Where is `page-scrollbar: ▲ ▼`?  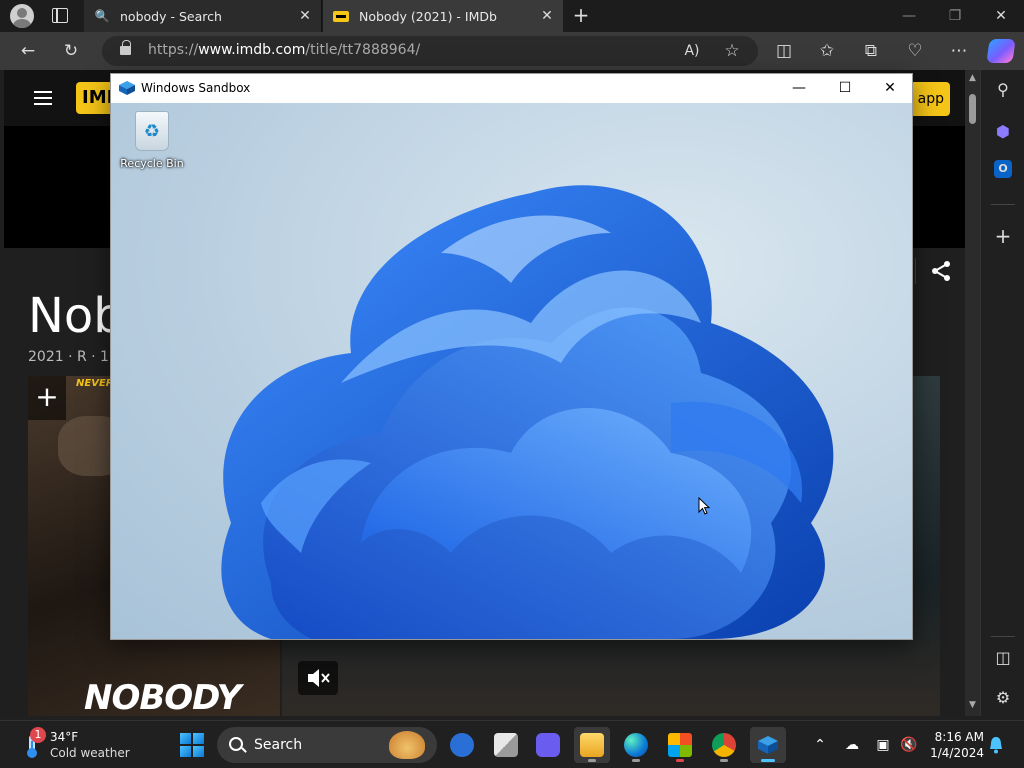 page-scrollbar: ▲ ▼ is located at coordinates (972, 393).